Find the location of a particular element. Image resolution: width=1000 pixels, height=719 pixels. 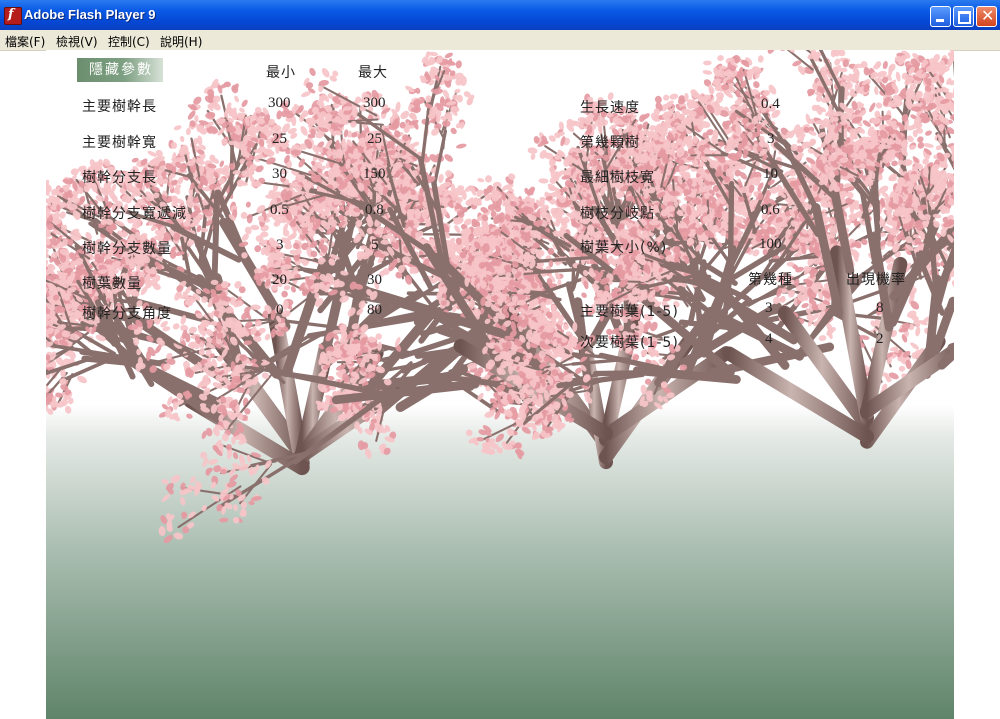

tree-branch is located at coordinates (47, 370).